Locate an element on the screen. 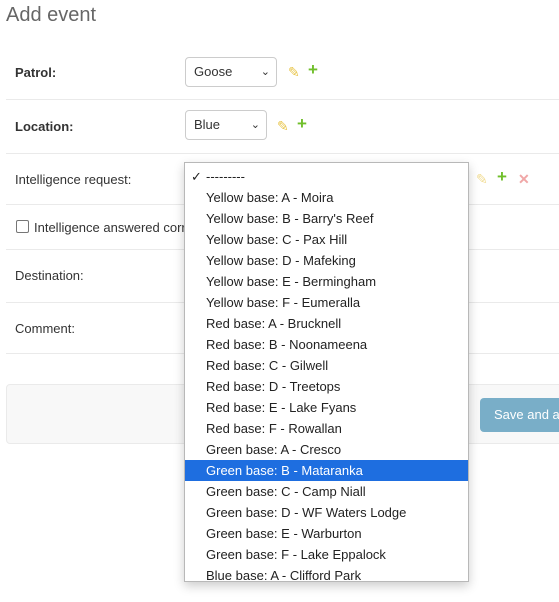  close-icon: ✕ is located at coordinates (524, 179).